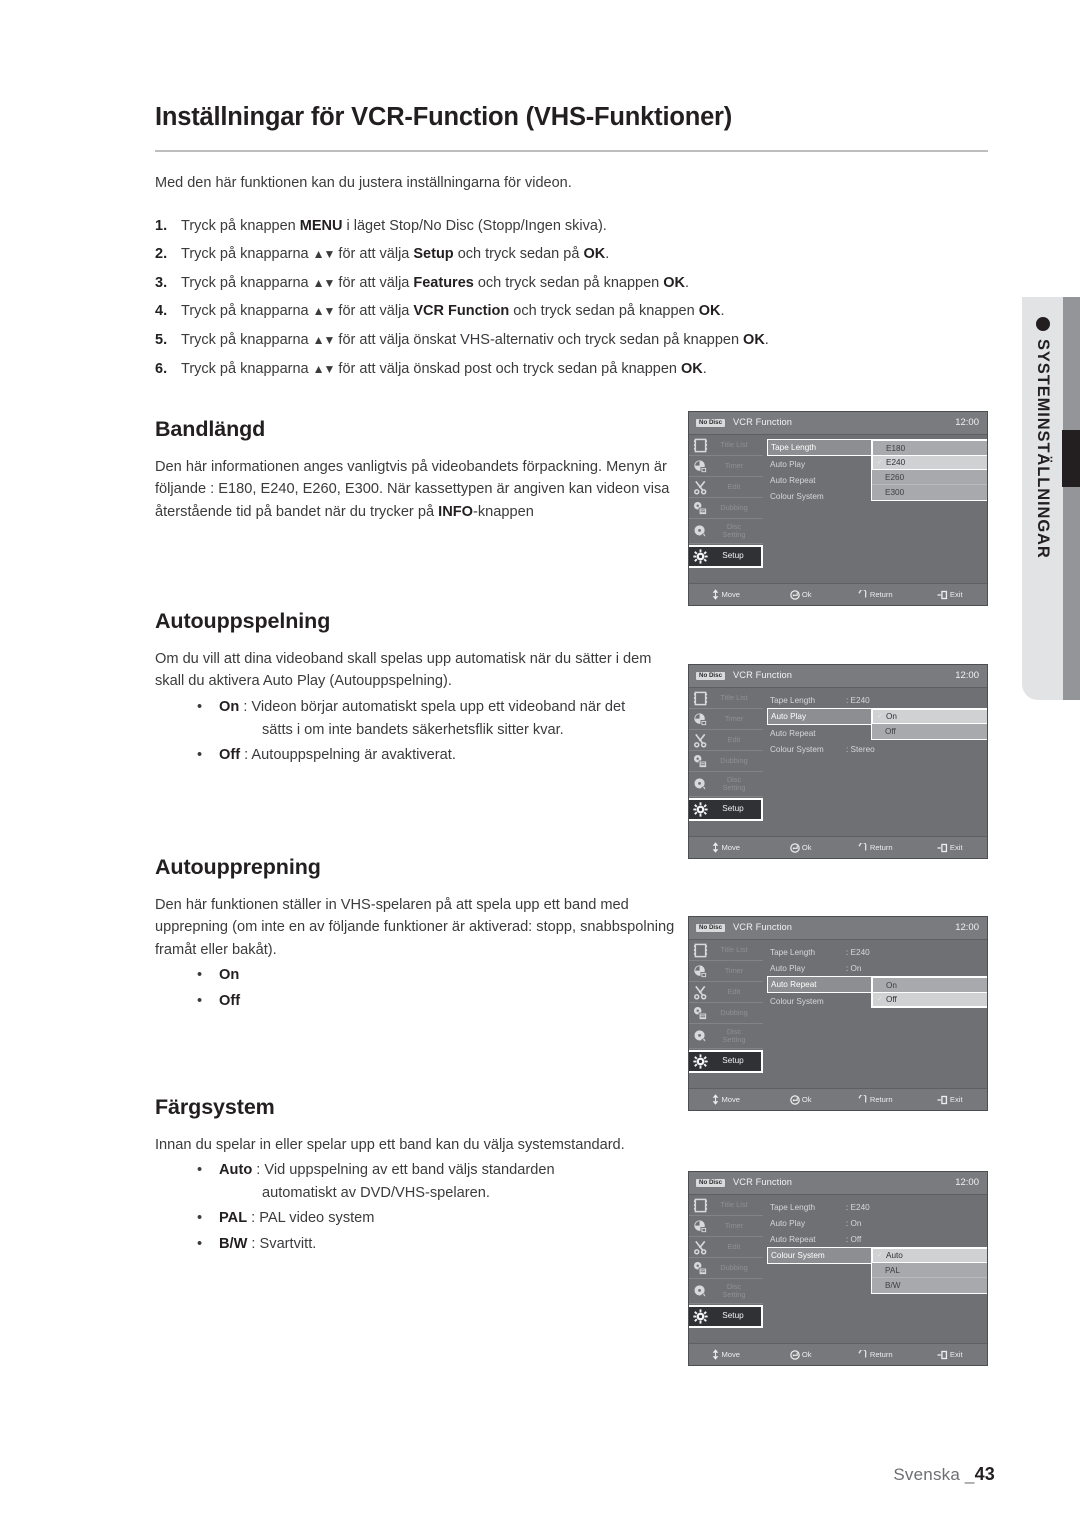 The width and height of the screenshot is (1080, 1527). Describe the element at coordinates (929, 1285) in the screenshot. I see `osd-option-item: B/W` at that location.